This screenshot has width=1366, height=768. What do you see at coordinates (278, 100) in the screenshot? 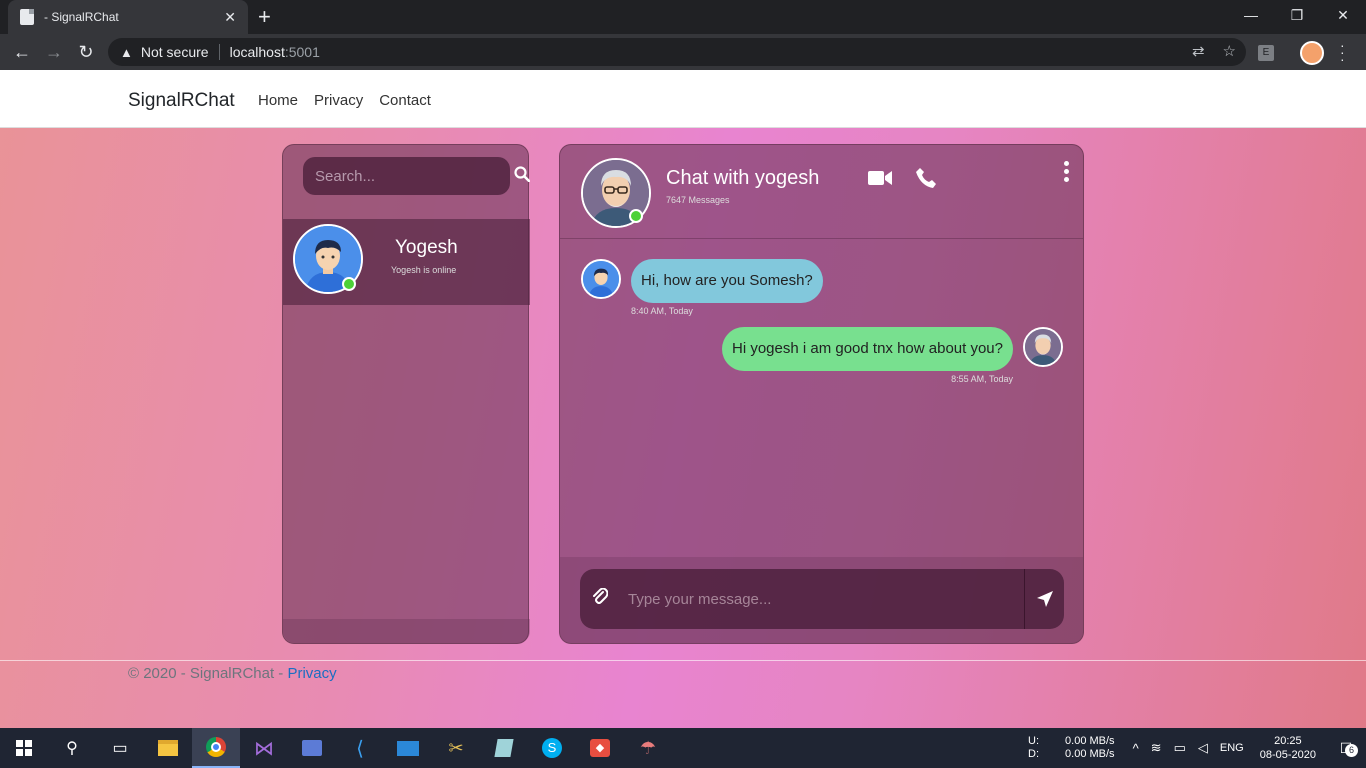
I see `nav-link-home: Home` at bounding box center [278, 100].